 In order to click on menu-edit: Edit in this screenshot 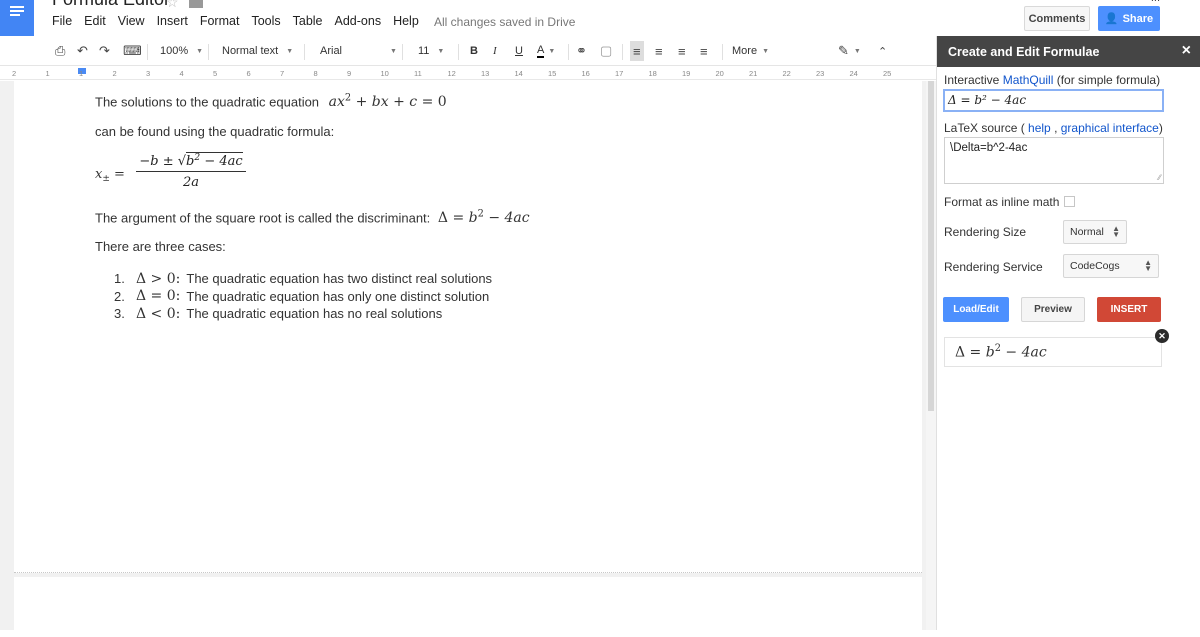, I will do `click(95, 21)`.